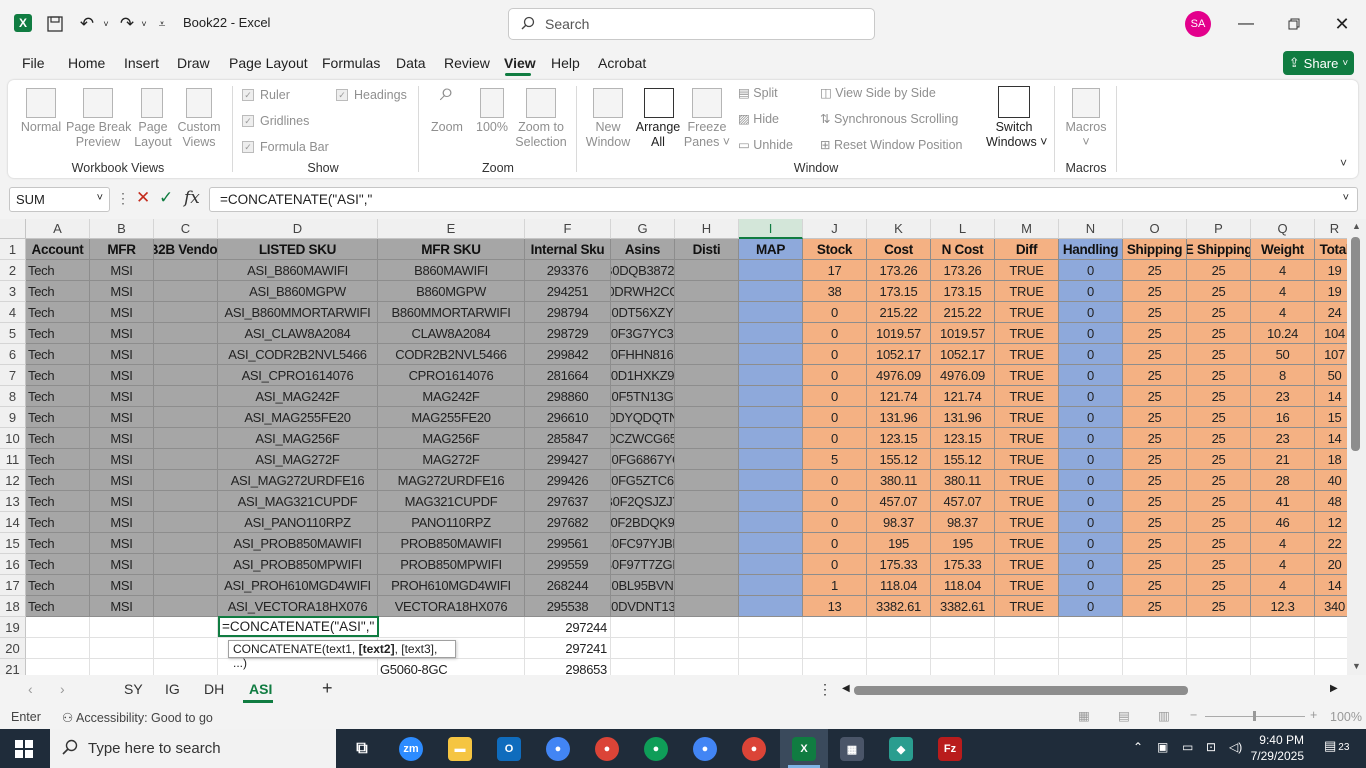  What do you see at coordinates (1162, 747) in the screenshot?
I see `tray-meet-icon: ▣` at bounding box center [1162, 747].